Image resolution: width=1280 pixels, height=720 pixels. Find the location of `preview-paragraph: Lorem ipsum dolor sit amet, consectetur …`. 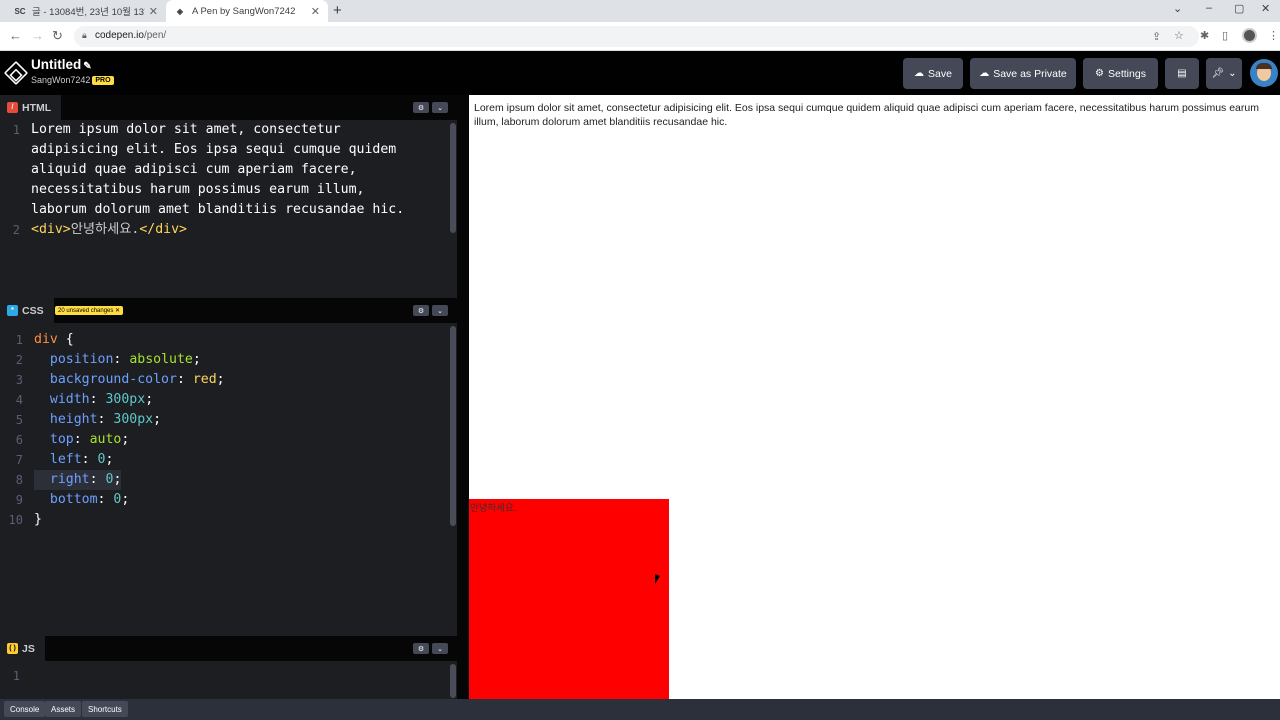

preview-paragraph: Lorem ipsum dolor sit amet, consectetur … is located at coordinates (866, 115).